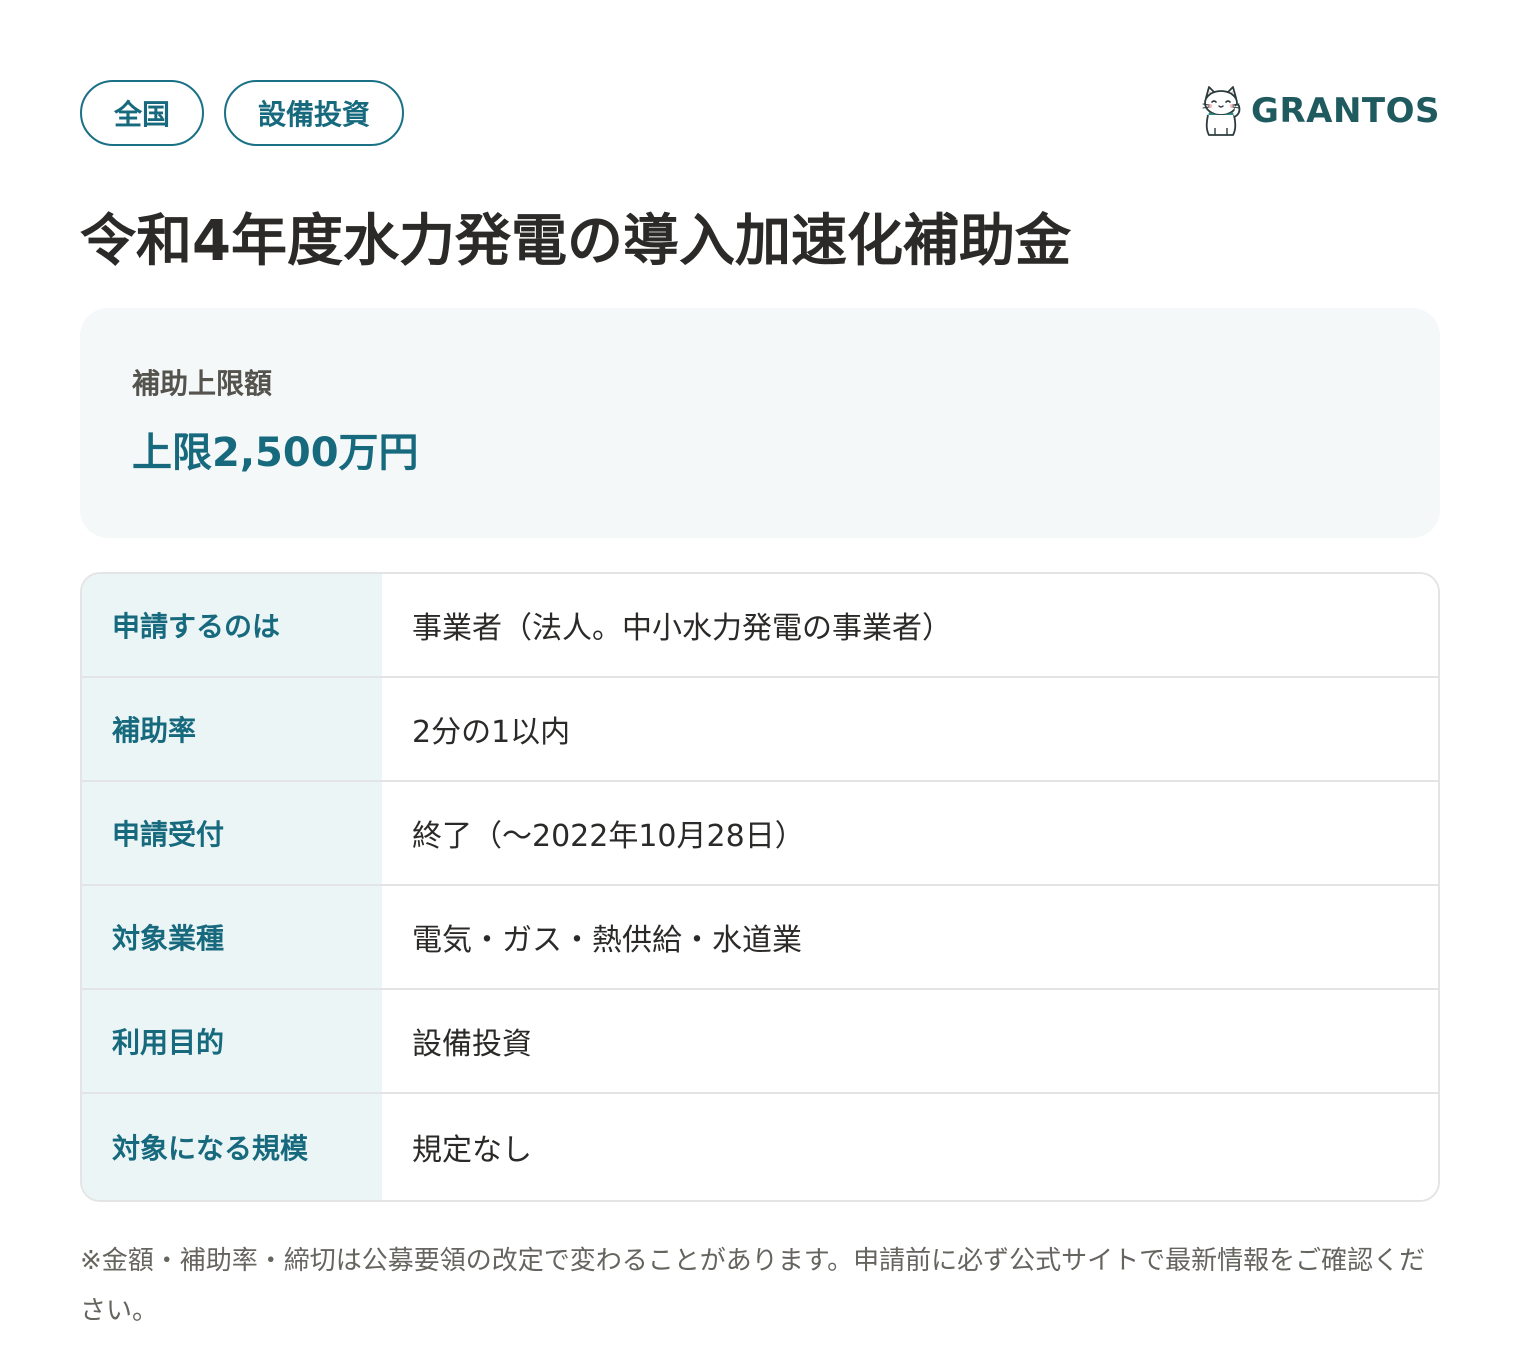  What do you see at coordinates (275, 453) in the screenshot?
I see `max-amount-value: 上限2,500万円` at bounding box center [275, 453].